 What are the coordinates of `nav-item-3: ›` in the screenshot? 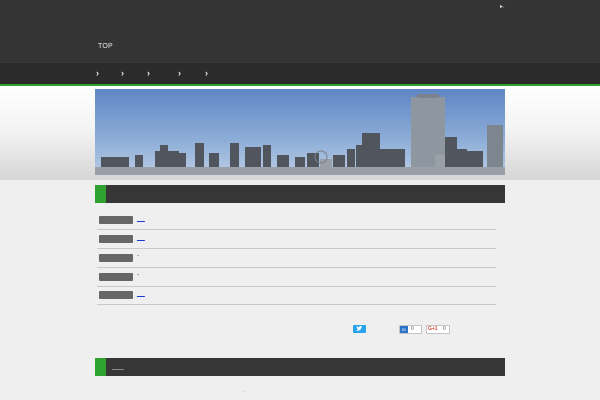 It's located at (148, 73).